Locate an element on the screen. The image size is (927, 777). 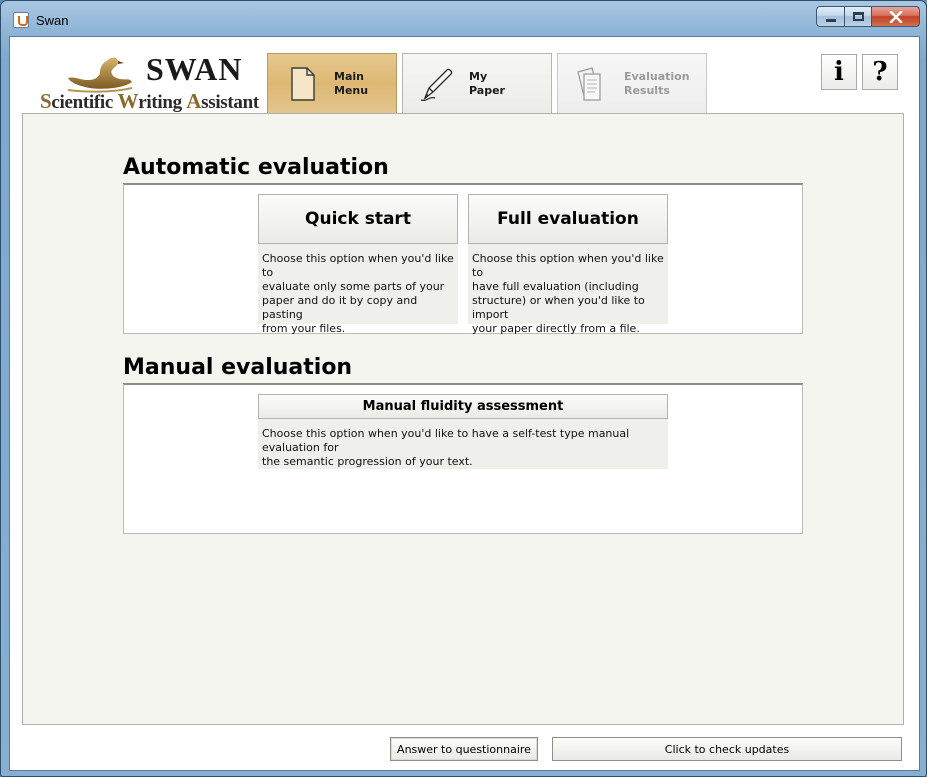
help-button: ? is located at coordinates (880, 72).